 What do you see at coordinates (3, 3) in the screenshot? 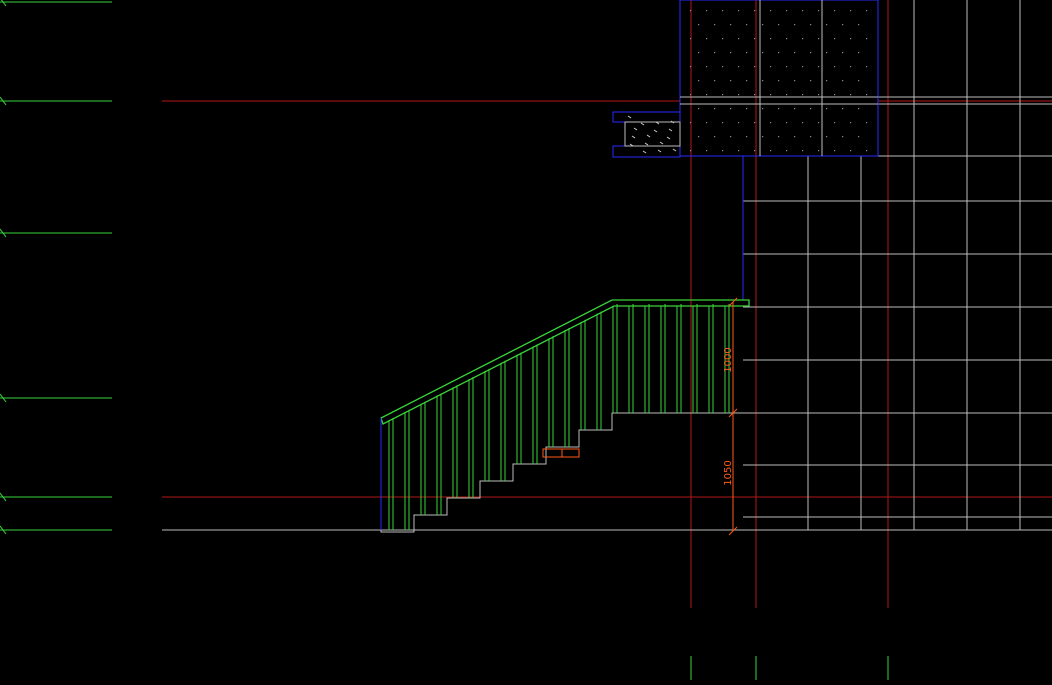
I see `level-mark-tick` at bounding box center [3, 3].